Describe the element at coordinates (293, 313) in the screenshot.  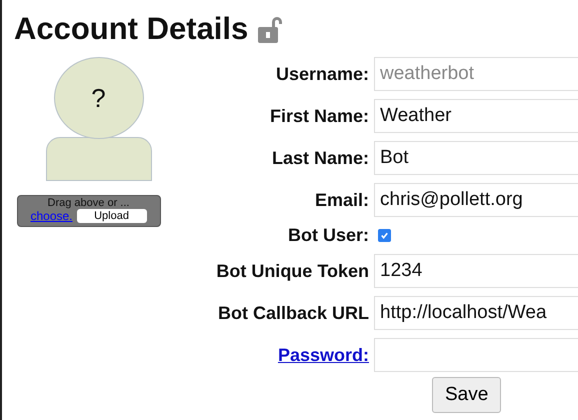
I see `field-label: Bot Callback URL` at that location.